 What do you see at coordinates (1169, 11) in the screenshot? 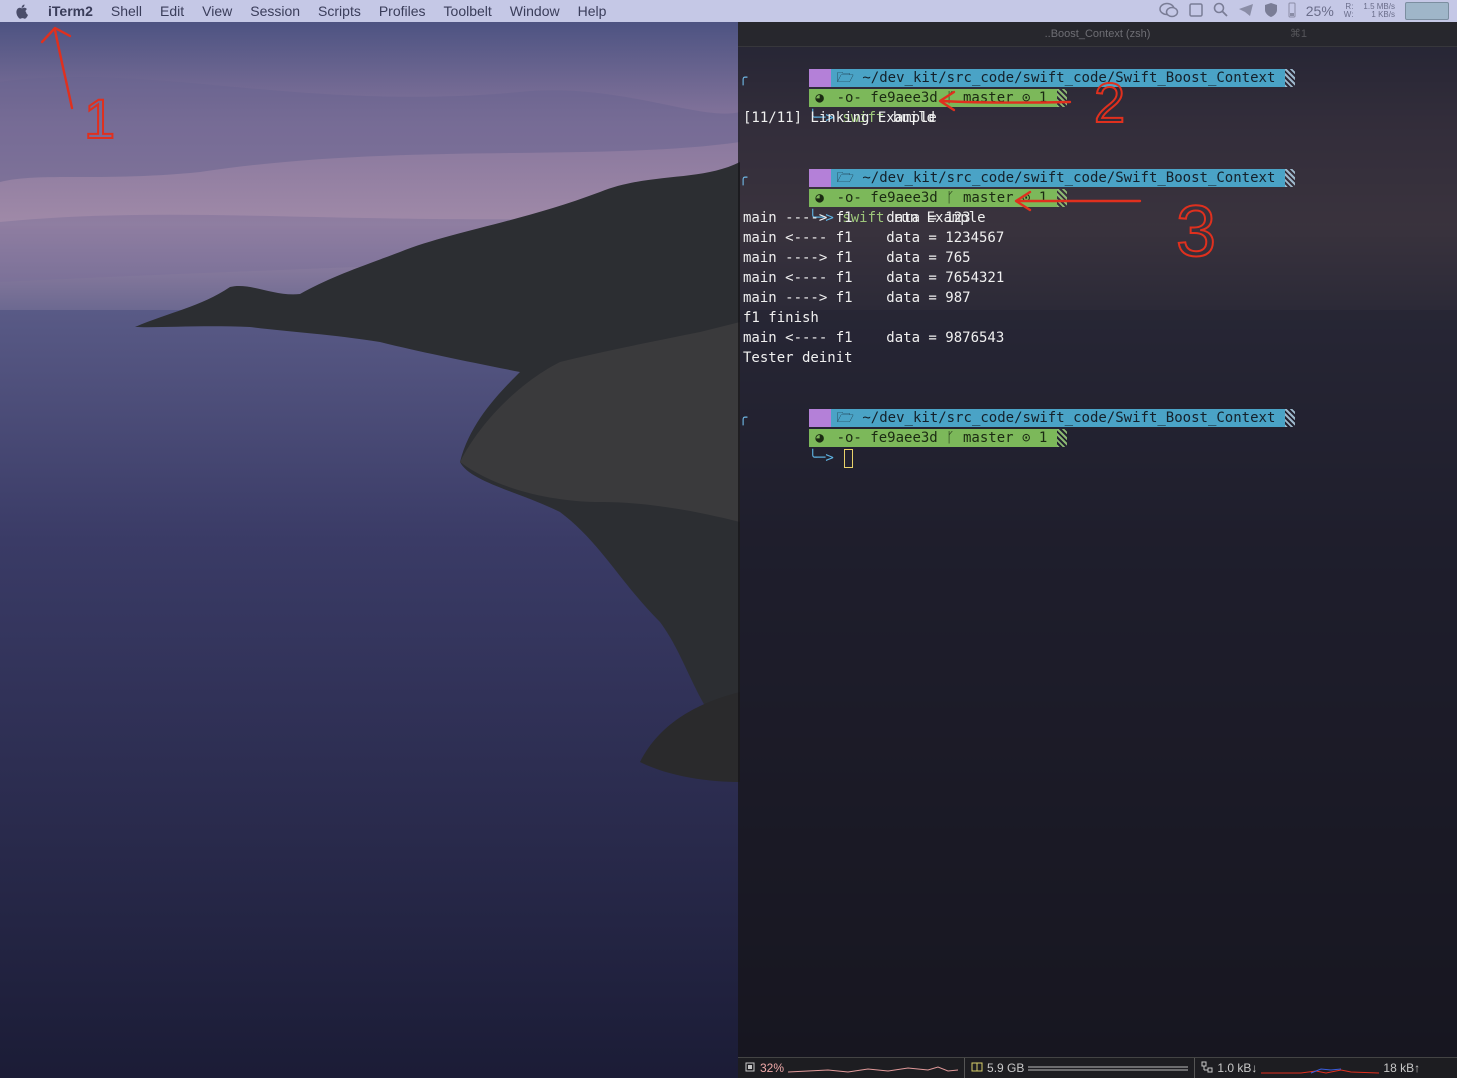
I see `wechat-icon` at bounding box center [1169, 11].